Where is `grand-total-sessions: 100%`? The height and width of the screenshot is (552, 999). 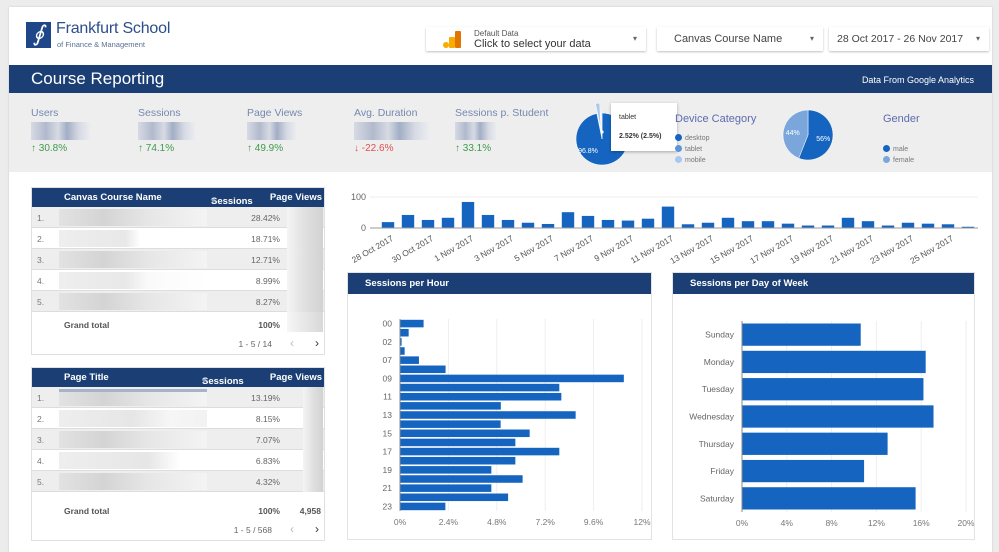
grand-total-sessions: 100% is located at coordinates (269, 325).